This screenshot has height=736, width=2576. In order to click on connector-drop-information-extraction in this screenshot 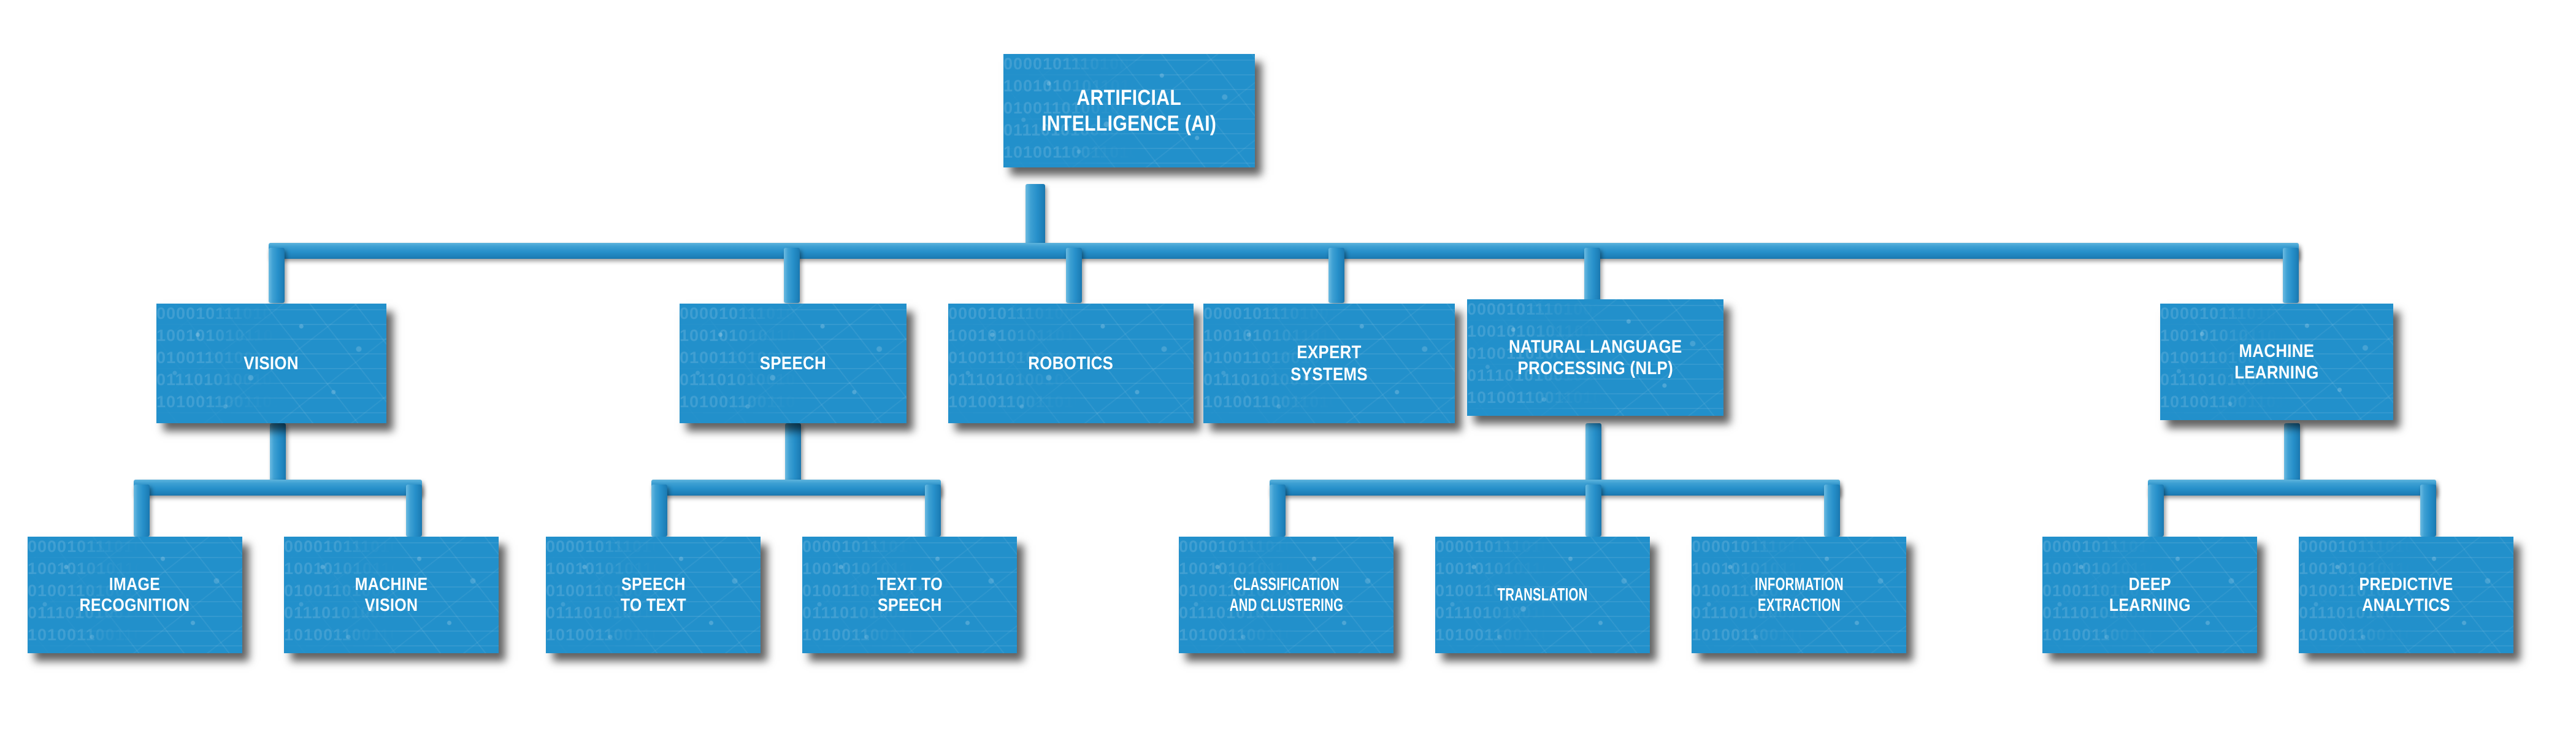, I will do `click(1832, 511)`.